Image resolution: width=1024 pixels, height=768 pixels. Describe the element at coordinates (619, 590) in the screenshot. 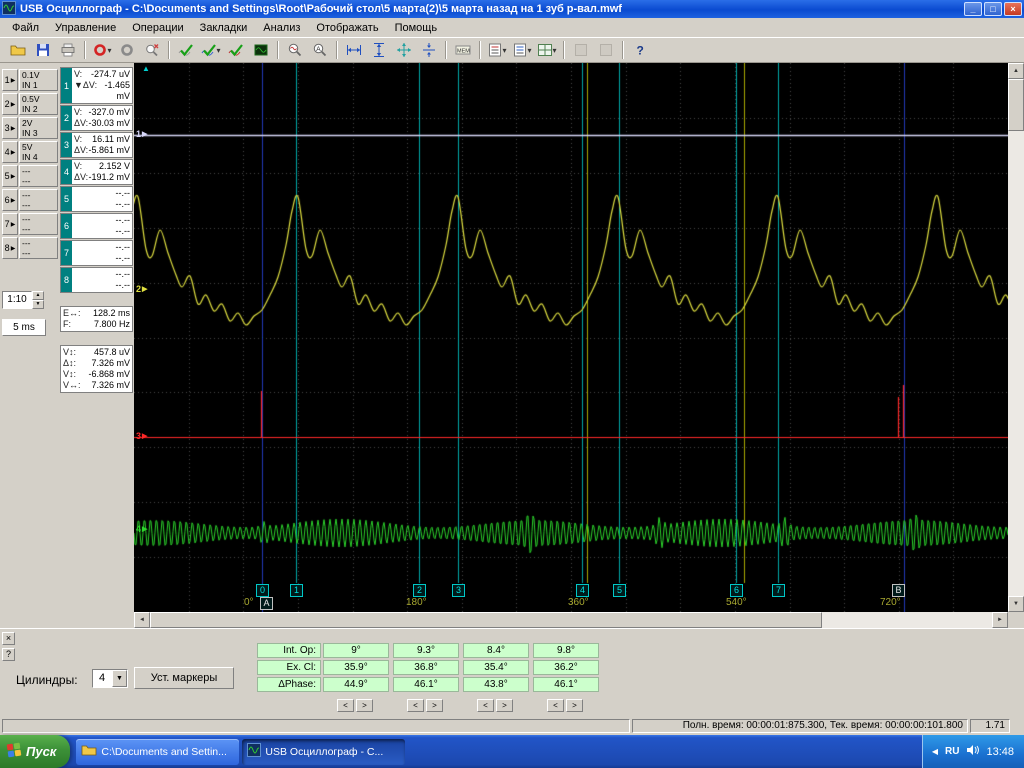

I see `timing-marker-5: 5` at that location.